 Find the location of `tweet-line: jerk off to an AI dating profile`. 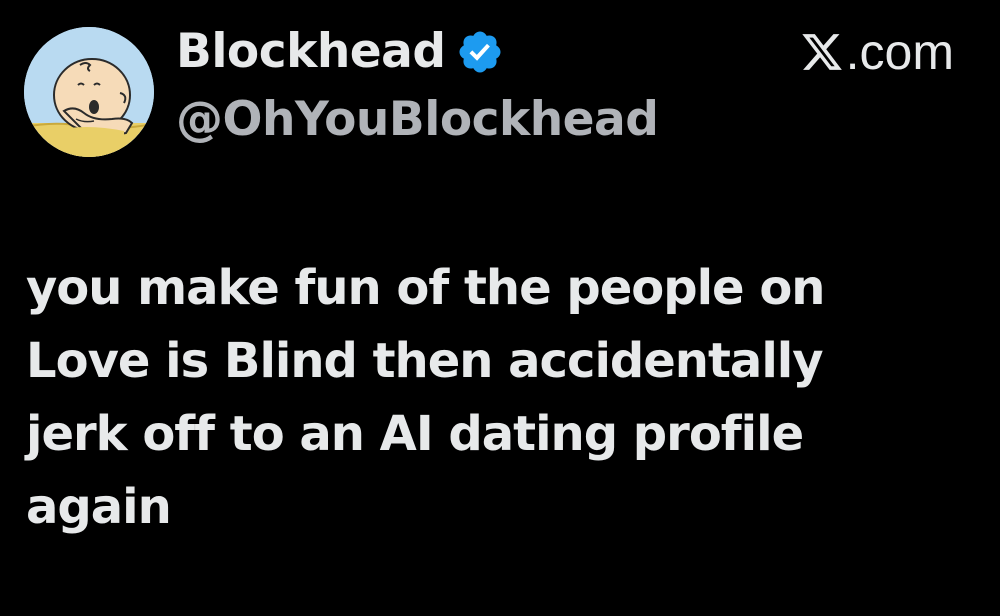

tweet-line: jerk off to an AI dating profile is located at coordinates (415, 434).